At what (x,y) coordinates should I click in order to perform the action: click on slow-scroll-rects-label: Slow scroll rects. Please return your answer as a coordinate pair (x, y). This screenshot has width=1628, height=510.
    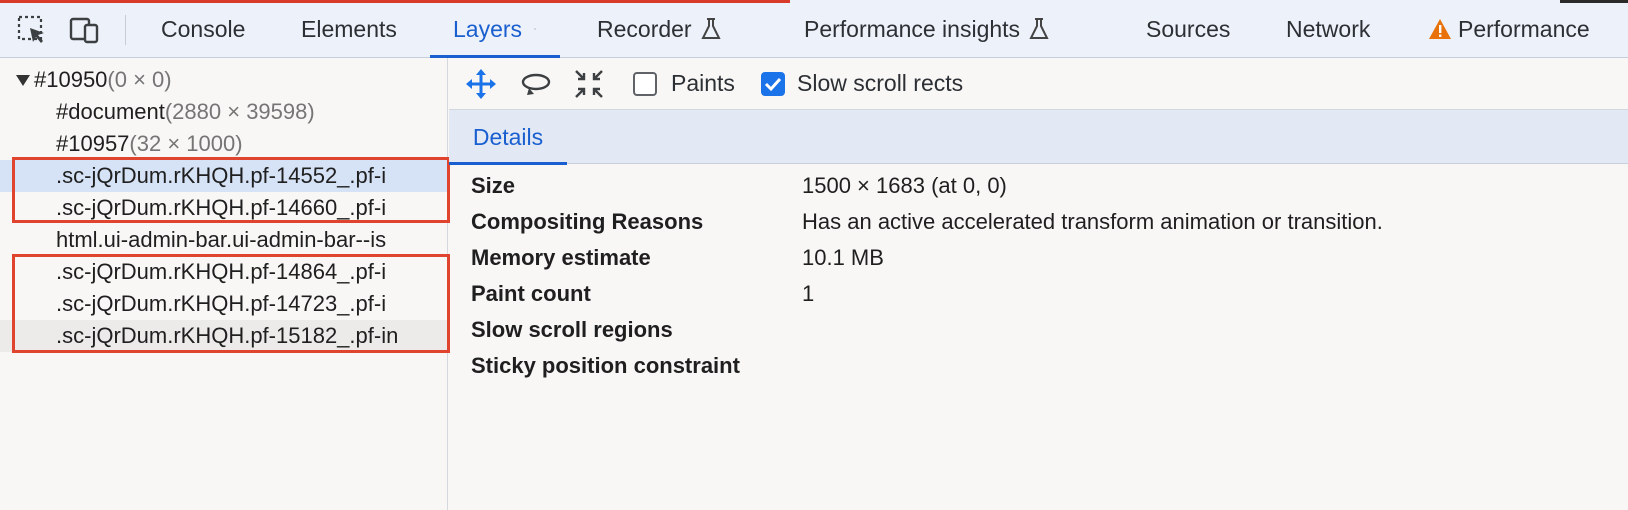
    Looking at the image, I should click on (880, 83).